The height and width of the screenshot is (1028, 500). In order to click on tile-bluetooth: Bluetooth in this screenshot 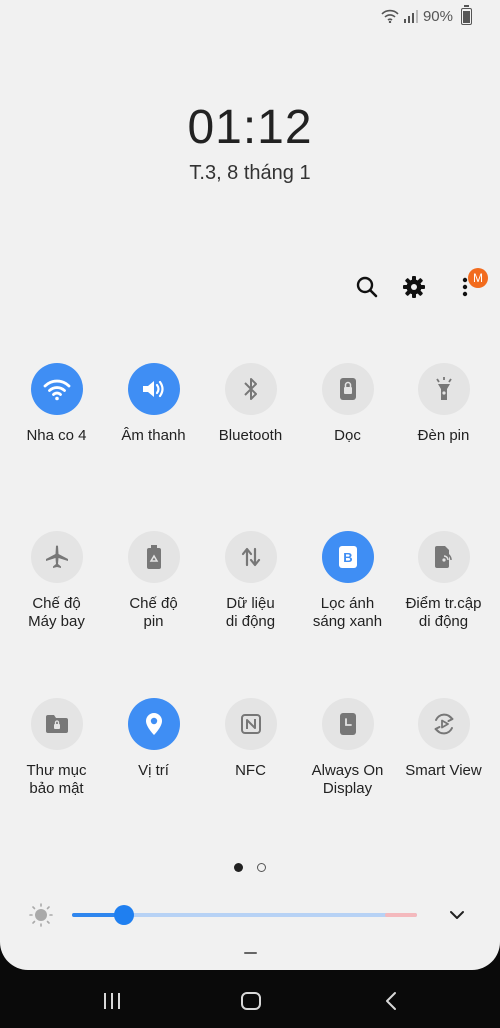, I will do `click(250, 404)`.